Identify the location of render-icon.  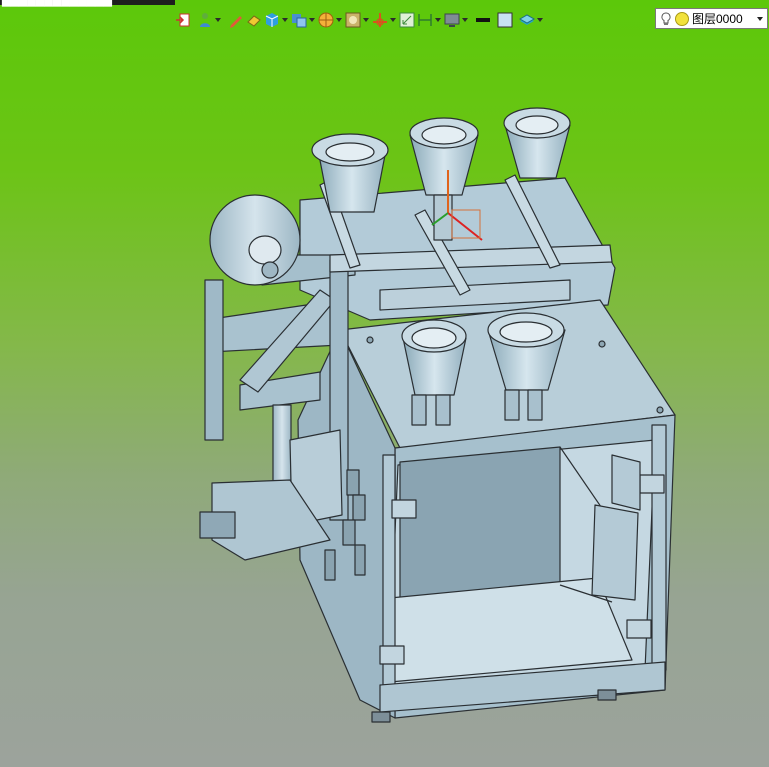
(353, 20).